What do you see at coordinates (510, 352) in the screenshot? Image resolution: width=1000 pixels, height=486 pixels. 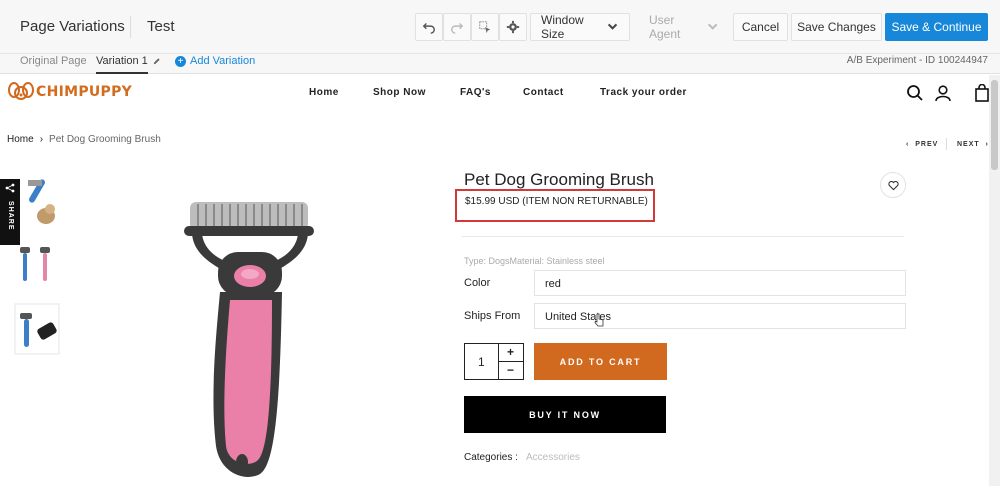 I see `quantity-increase-button: +` at bounding box center [510, 352].